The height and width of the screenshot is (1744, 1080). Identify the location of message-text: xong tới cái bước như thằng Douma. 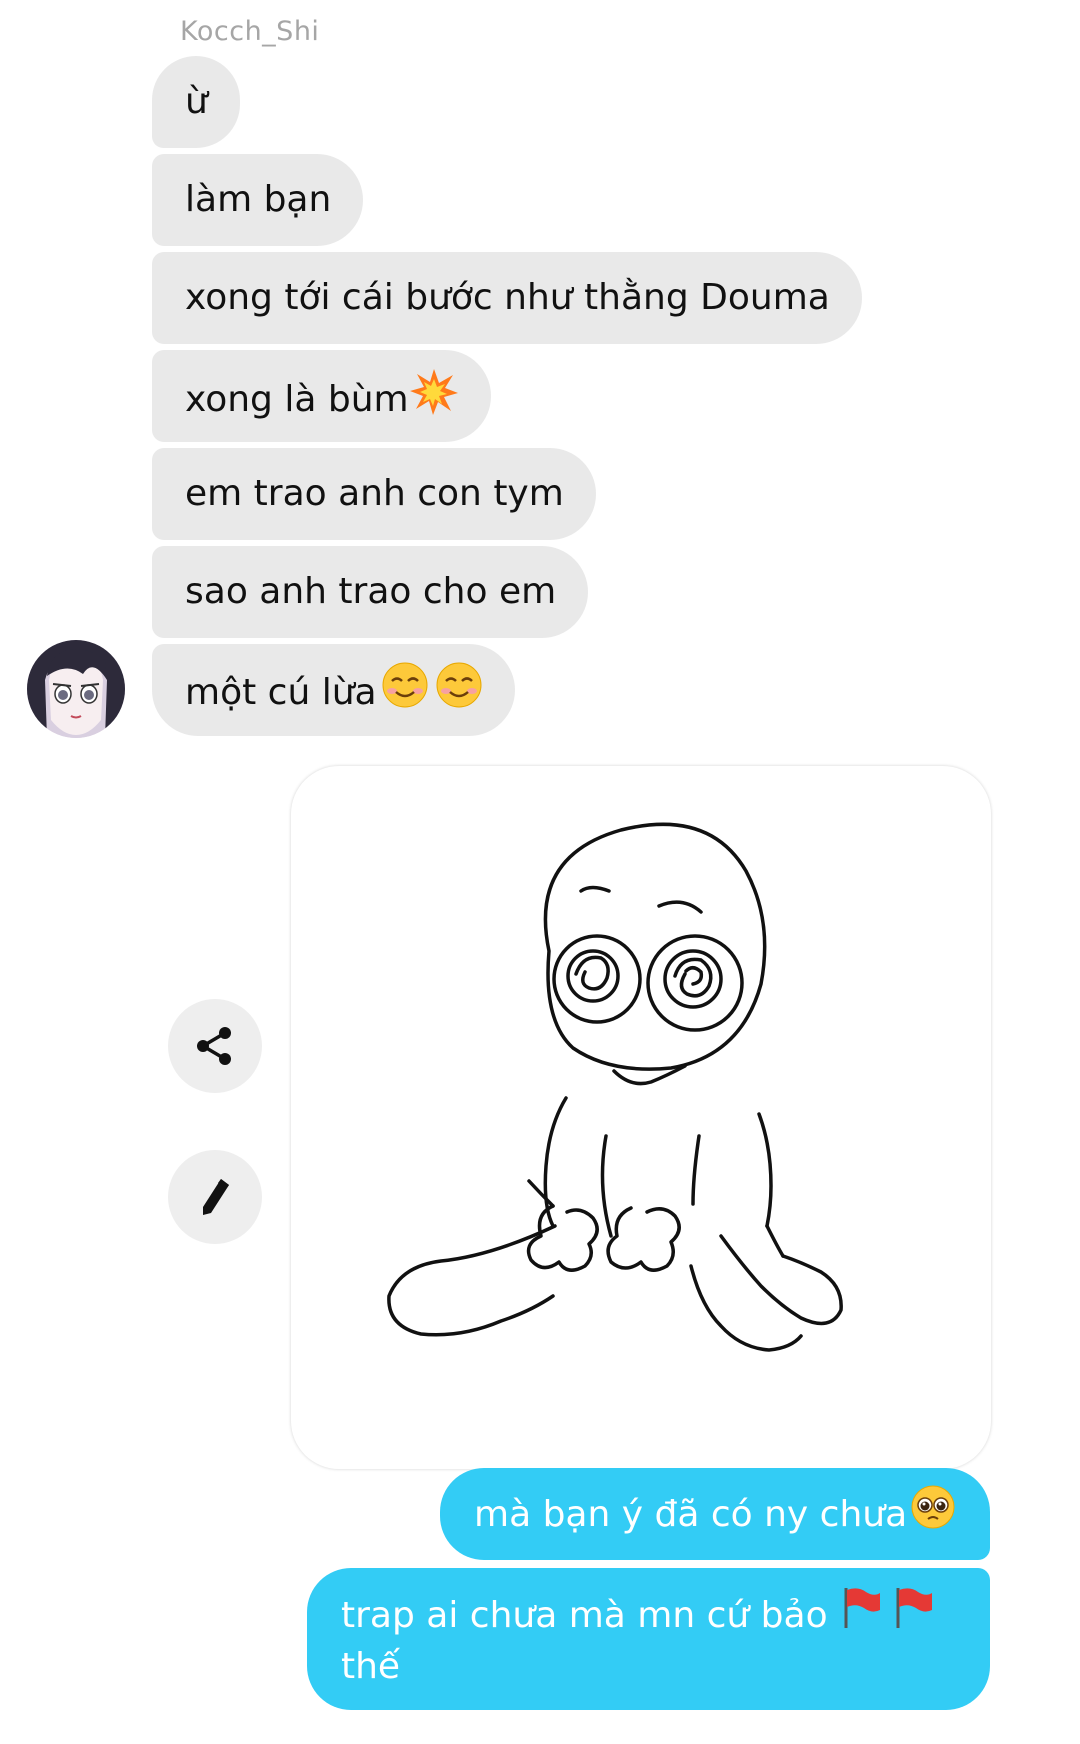
(507, 297).